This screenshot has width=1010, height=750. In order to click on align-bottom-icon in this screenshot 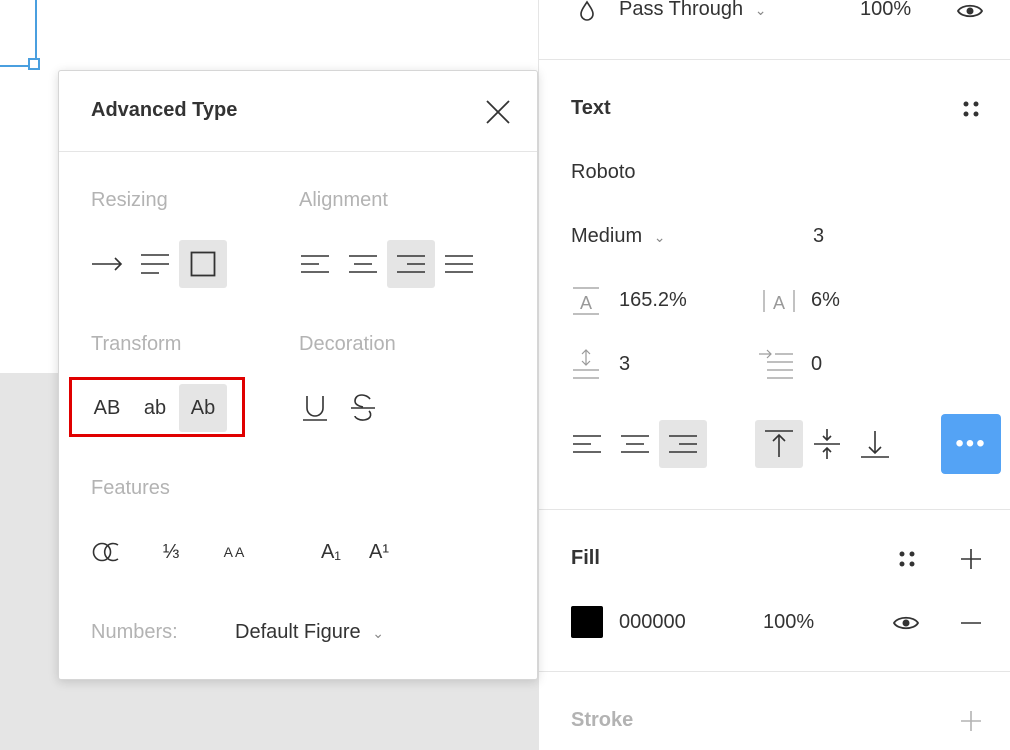, I will do `click(875, 444)`.